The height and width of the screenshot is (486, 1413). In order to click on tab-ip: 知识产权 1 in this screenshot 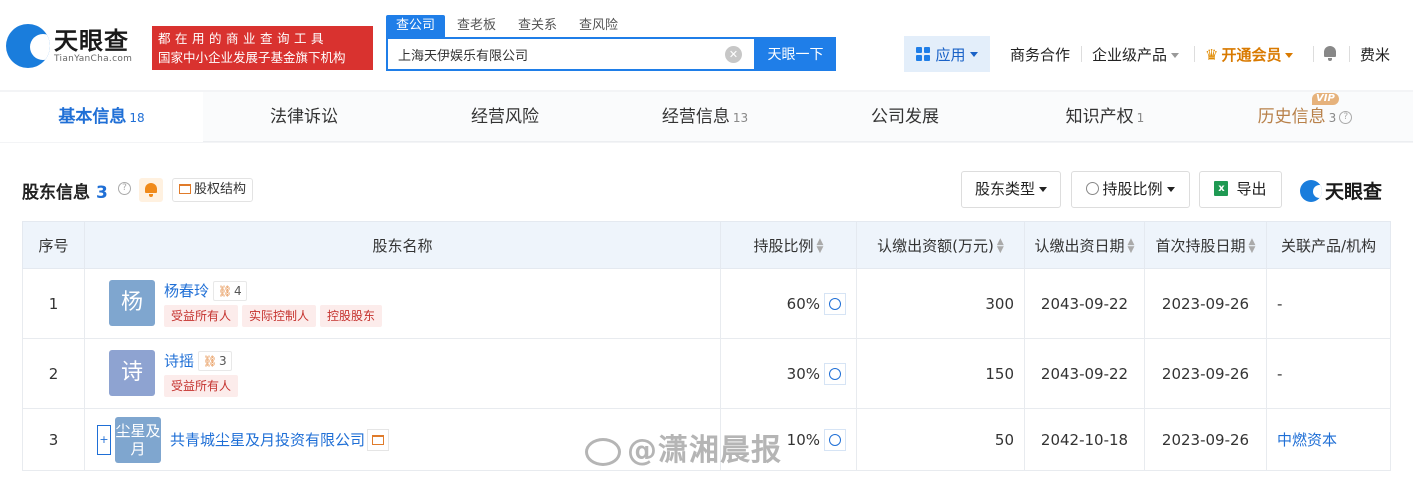, I will do `click(1105, 117)`.